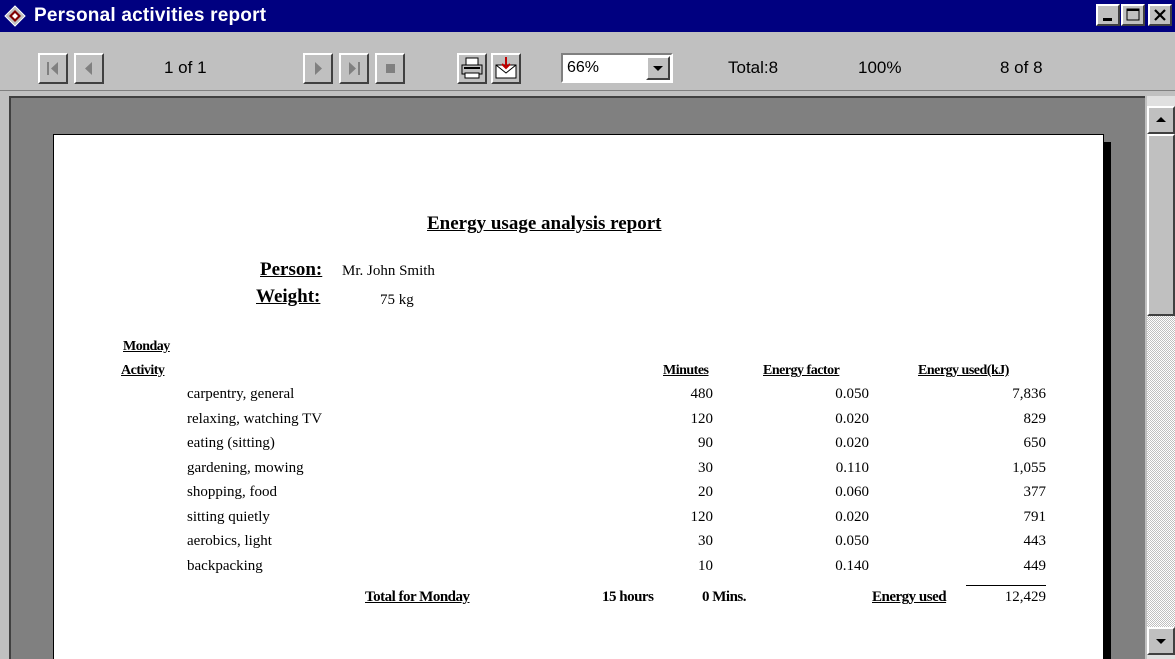  I want to click on weight-value: 75 kg, so click(397, 300).